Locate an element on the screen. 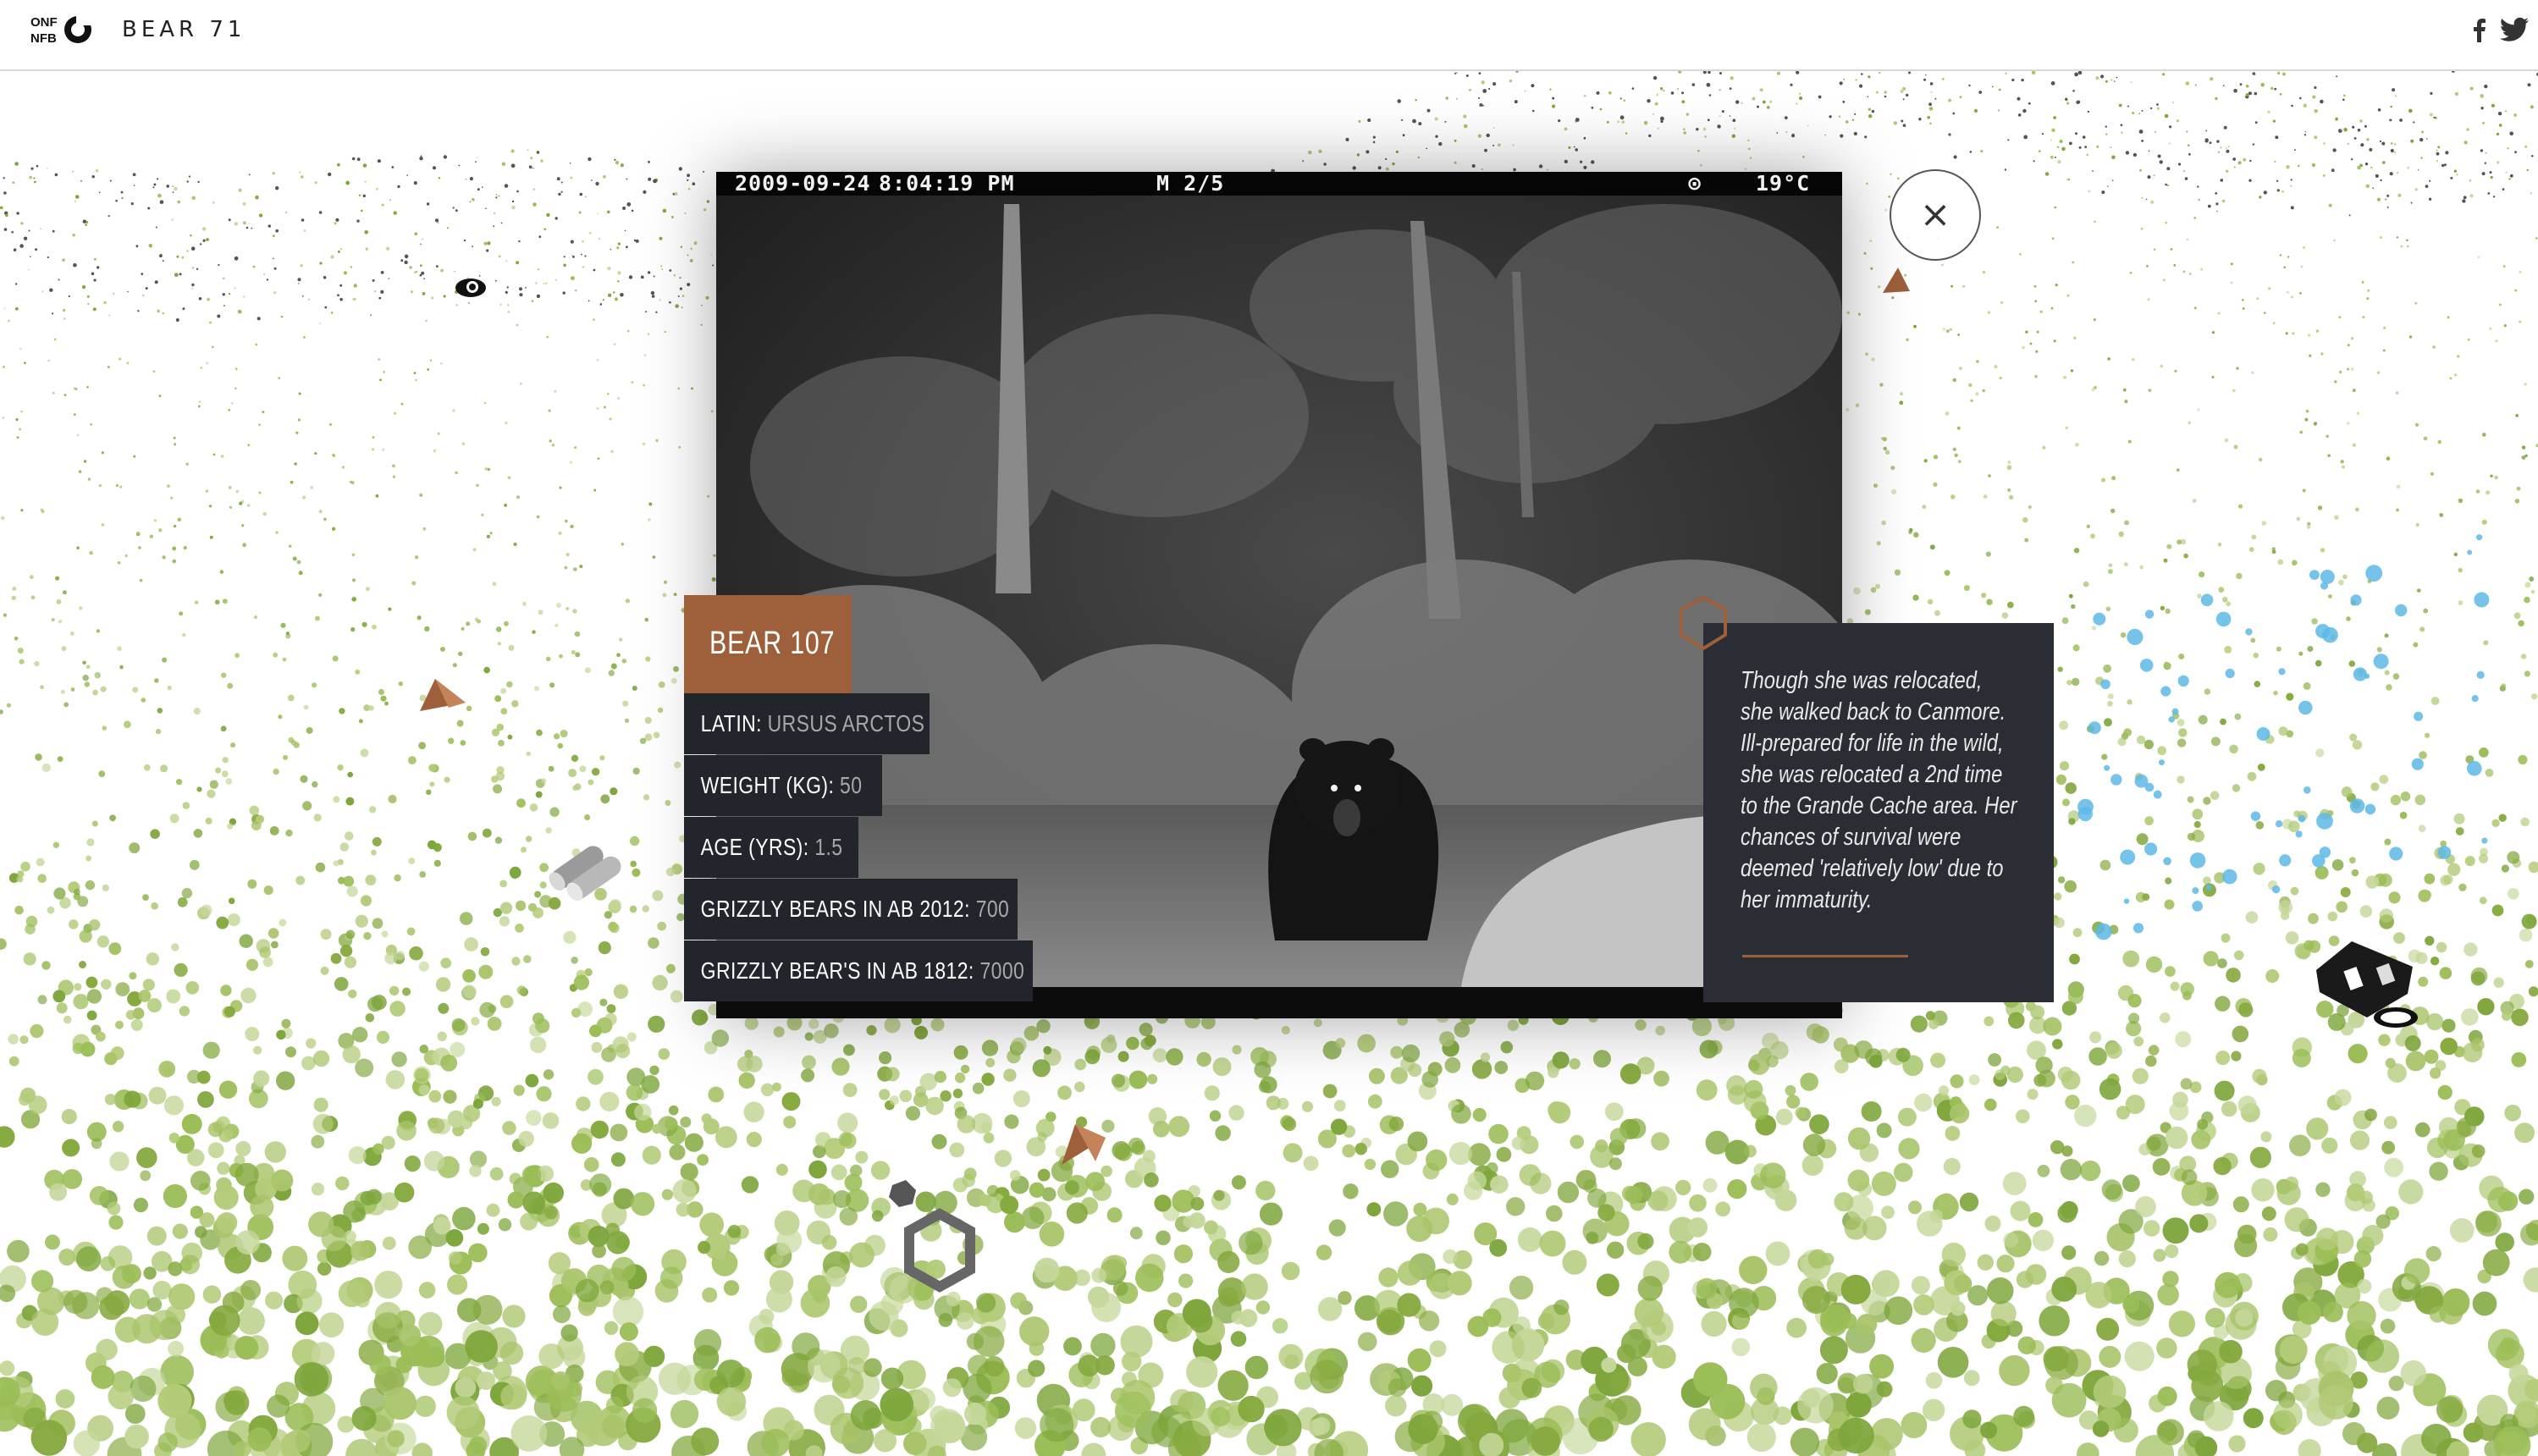 The height and width of the screenshot is (1456, 2538). logo-onf-text: ONF is located at coordinates (44, 22).